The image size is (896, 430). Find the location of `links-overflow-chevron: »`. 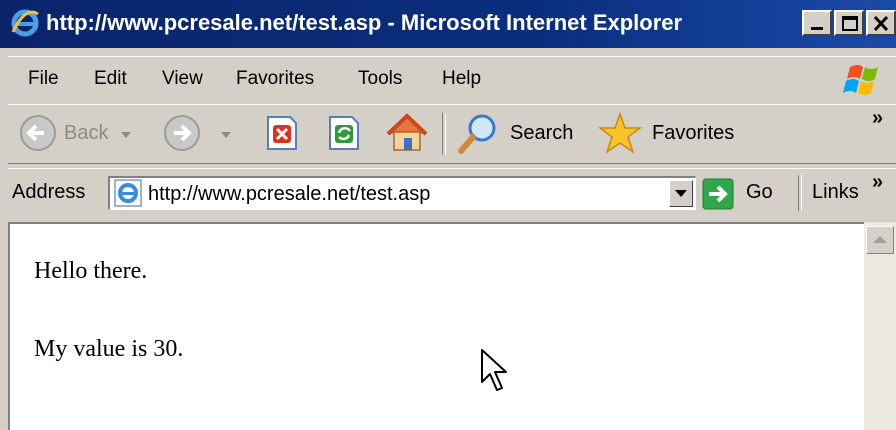

links-overflow-chevron: » is located at coordinates (877, 182).